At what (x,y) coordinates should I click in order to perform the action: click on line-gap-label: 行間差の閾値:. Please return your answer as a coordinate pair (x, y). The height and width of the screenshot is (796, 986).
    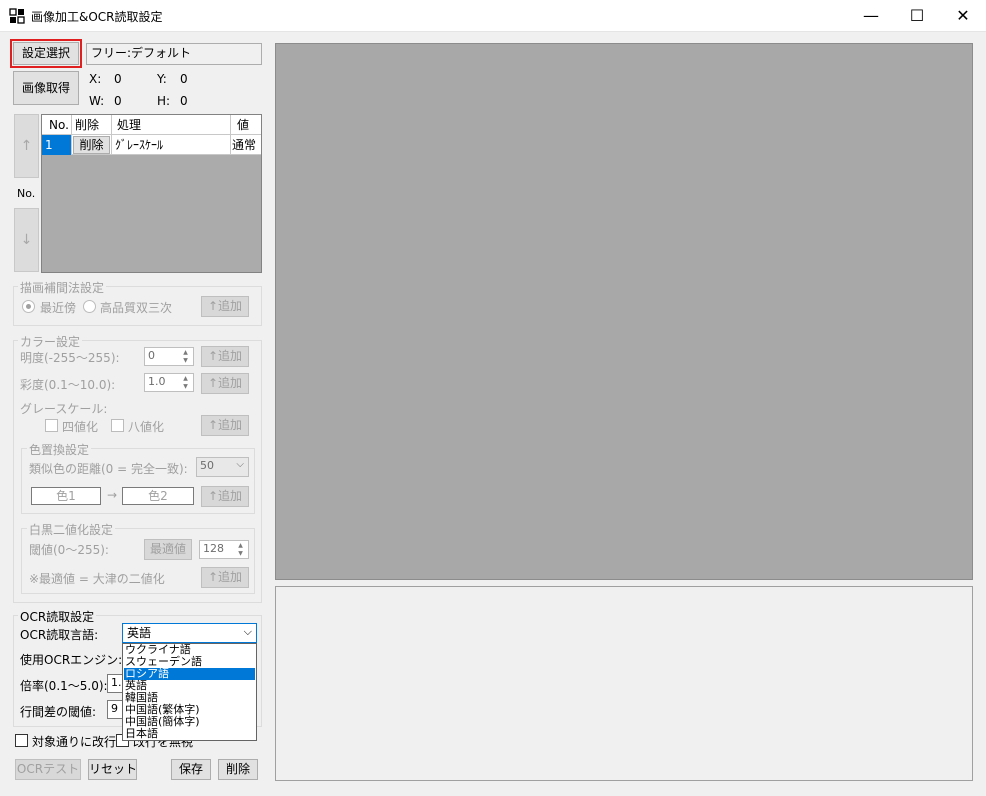
    Looking at the image, I should click on (58, 712).